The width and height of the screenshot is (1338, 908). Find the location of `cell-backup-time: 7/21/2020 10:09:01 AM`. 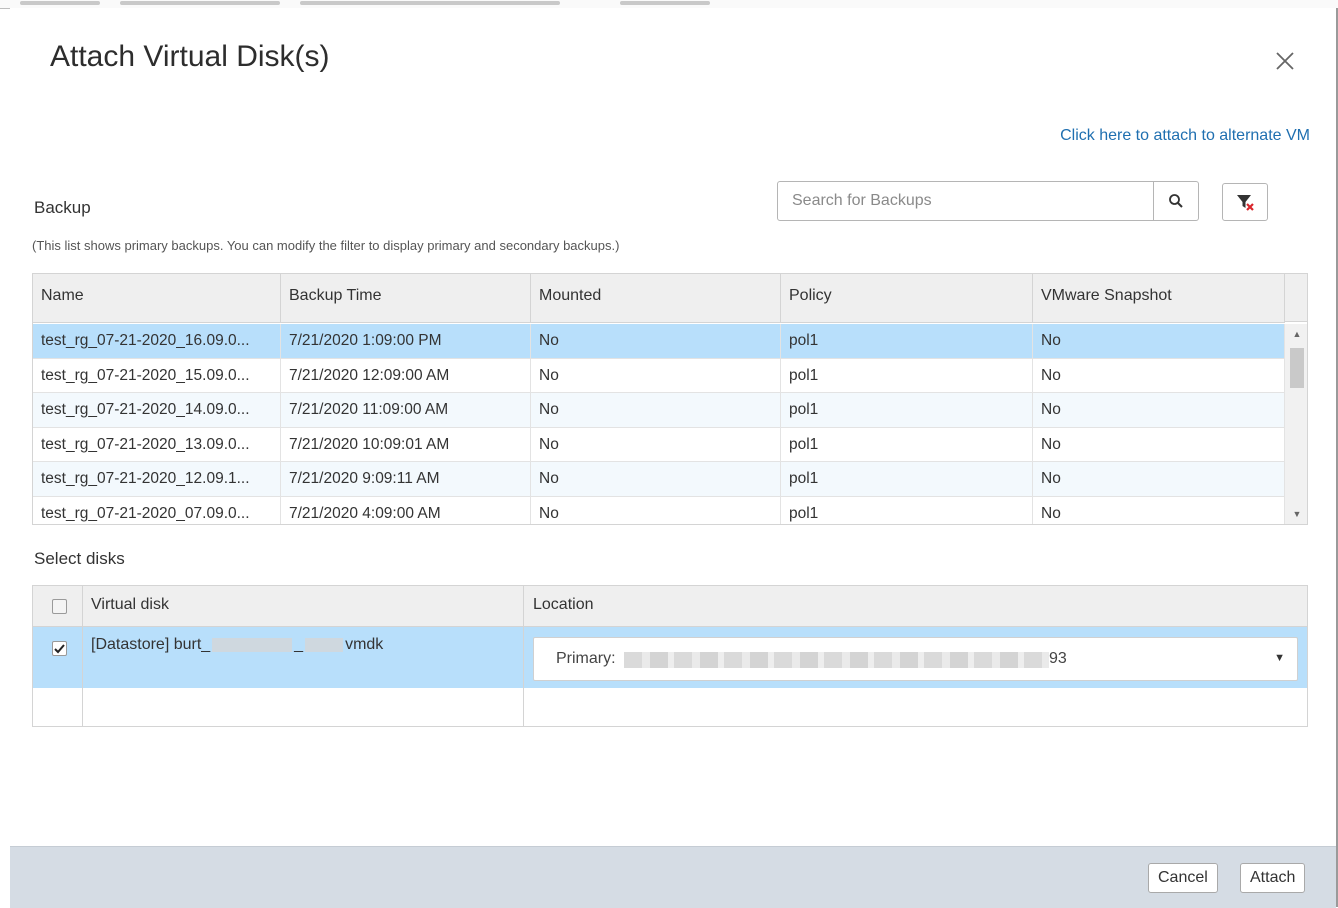

cell-backup-time: 7/21/2020 10:09:01 AM is located at coordinates (406, 444).